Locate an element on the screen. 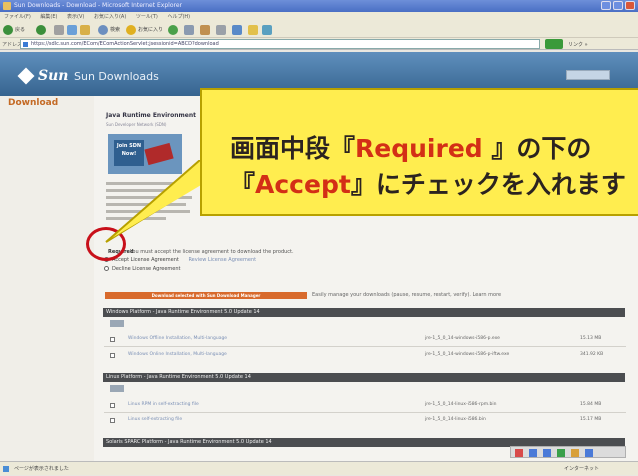 The height and width of the screenshot is (476, 638). back-label: 戻る is located at coordinates (20, 29).